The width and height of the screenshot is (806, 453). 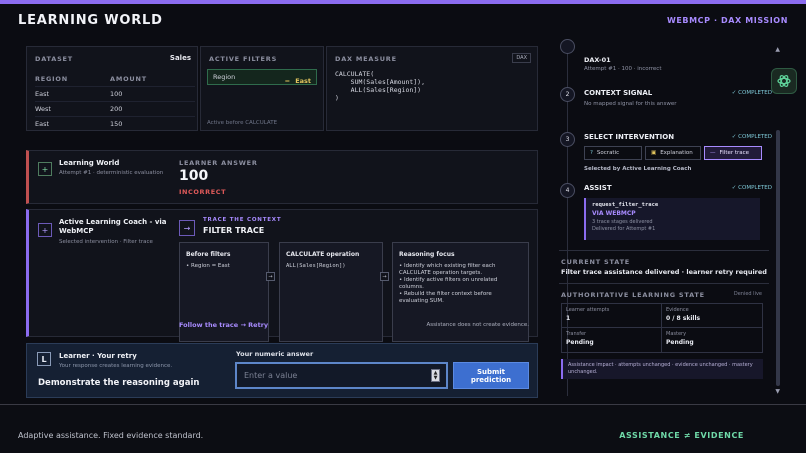 What do you see at coordinates (275, 354) in the screenshot?
I see `answer-field-label: Your numeric answer` at bounding box center [275, 354].